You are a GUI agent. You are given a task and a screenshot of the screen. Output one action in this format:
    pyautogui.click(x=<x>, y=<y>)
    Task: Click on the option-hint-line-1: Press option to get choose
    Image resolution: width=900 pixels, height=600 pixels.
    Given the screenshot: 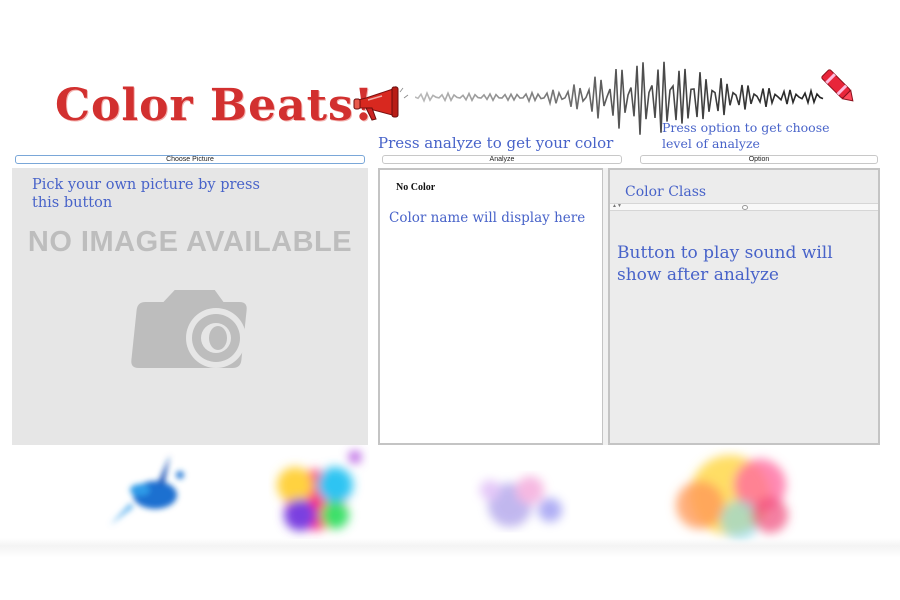 What is the action you would take?
    pyautogui.click(x=746, y=127)
    